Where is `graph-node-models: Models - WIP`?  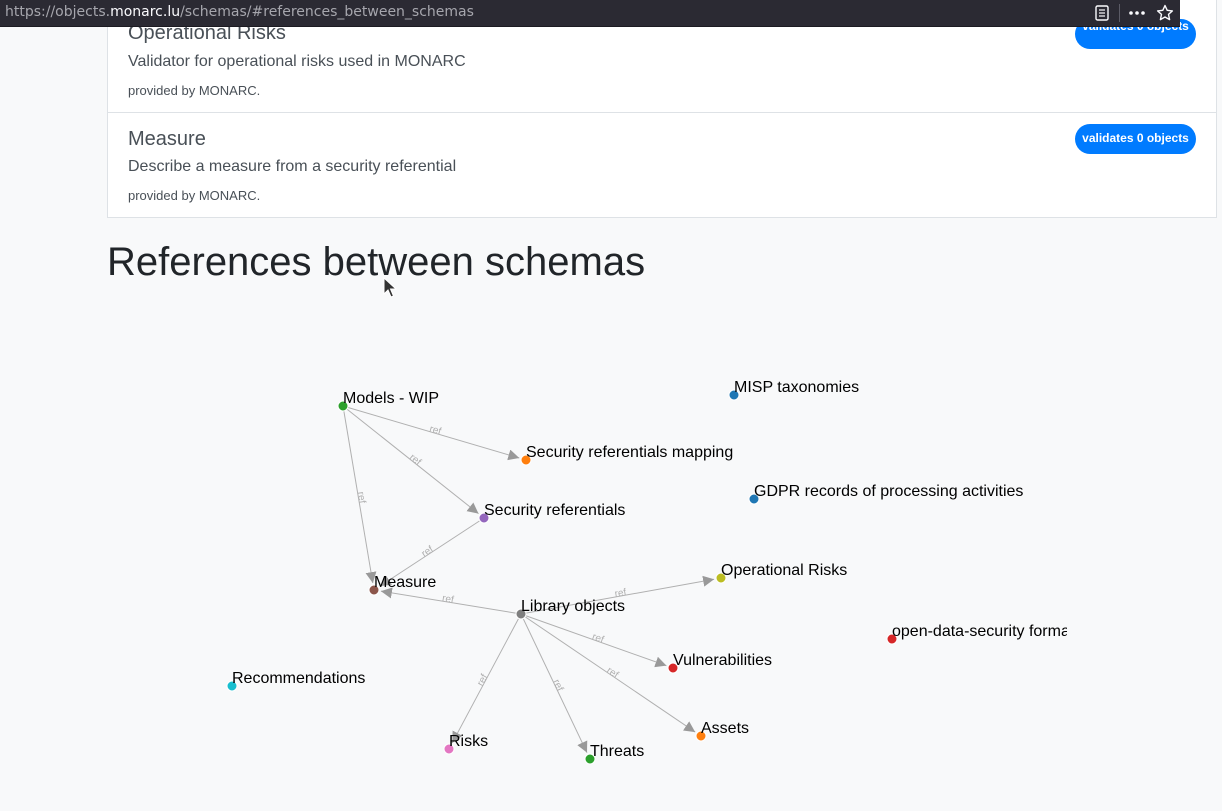 graph-node-models: Models - WIP is located at coordinates (388, 401).